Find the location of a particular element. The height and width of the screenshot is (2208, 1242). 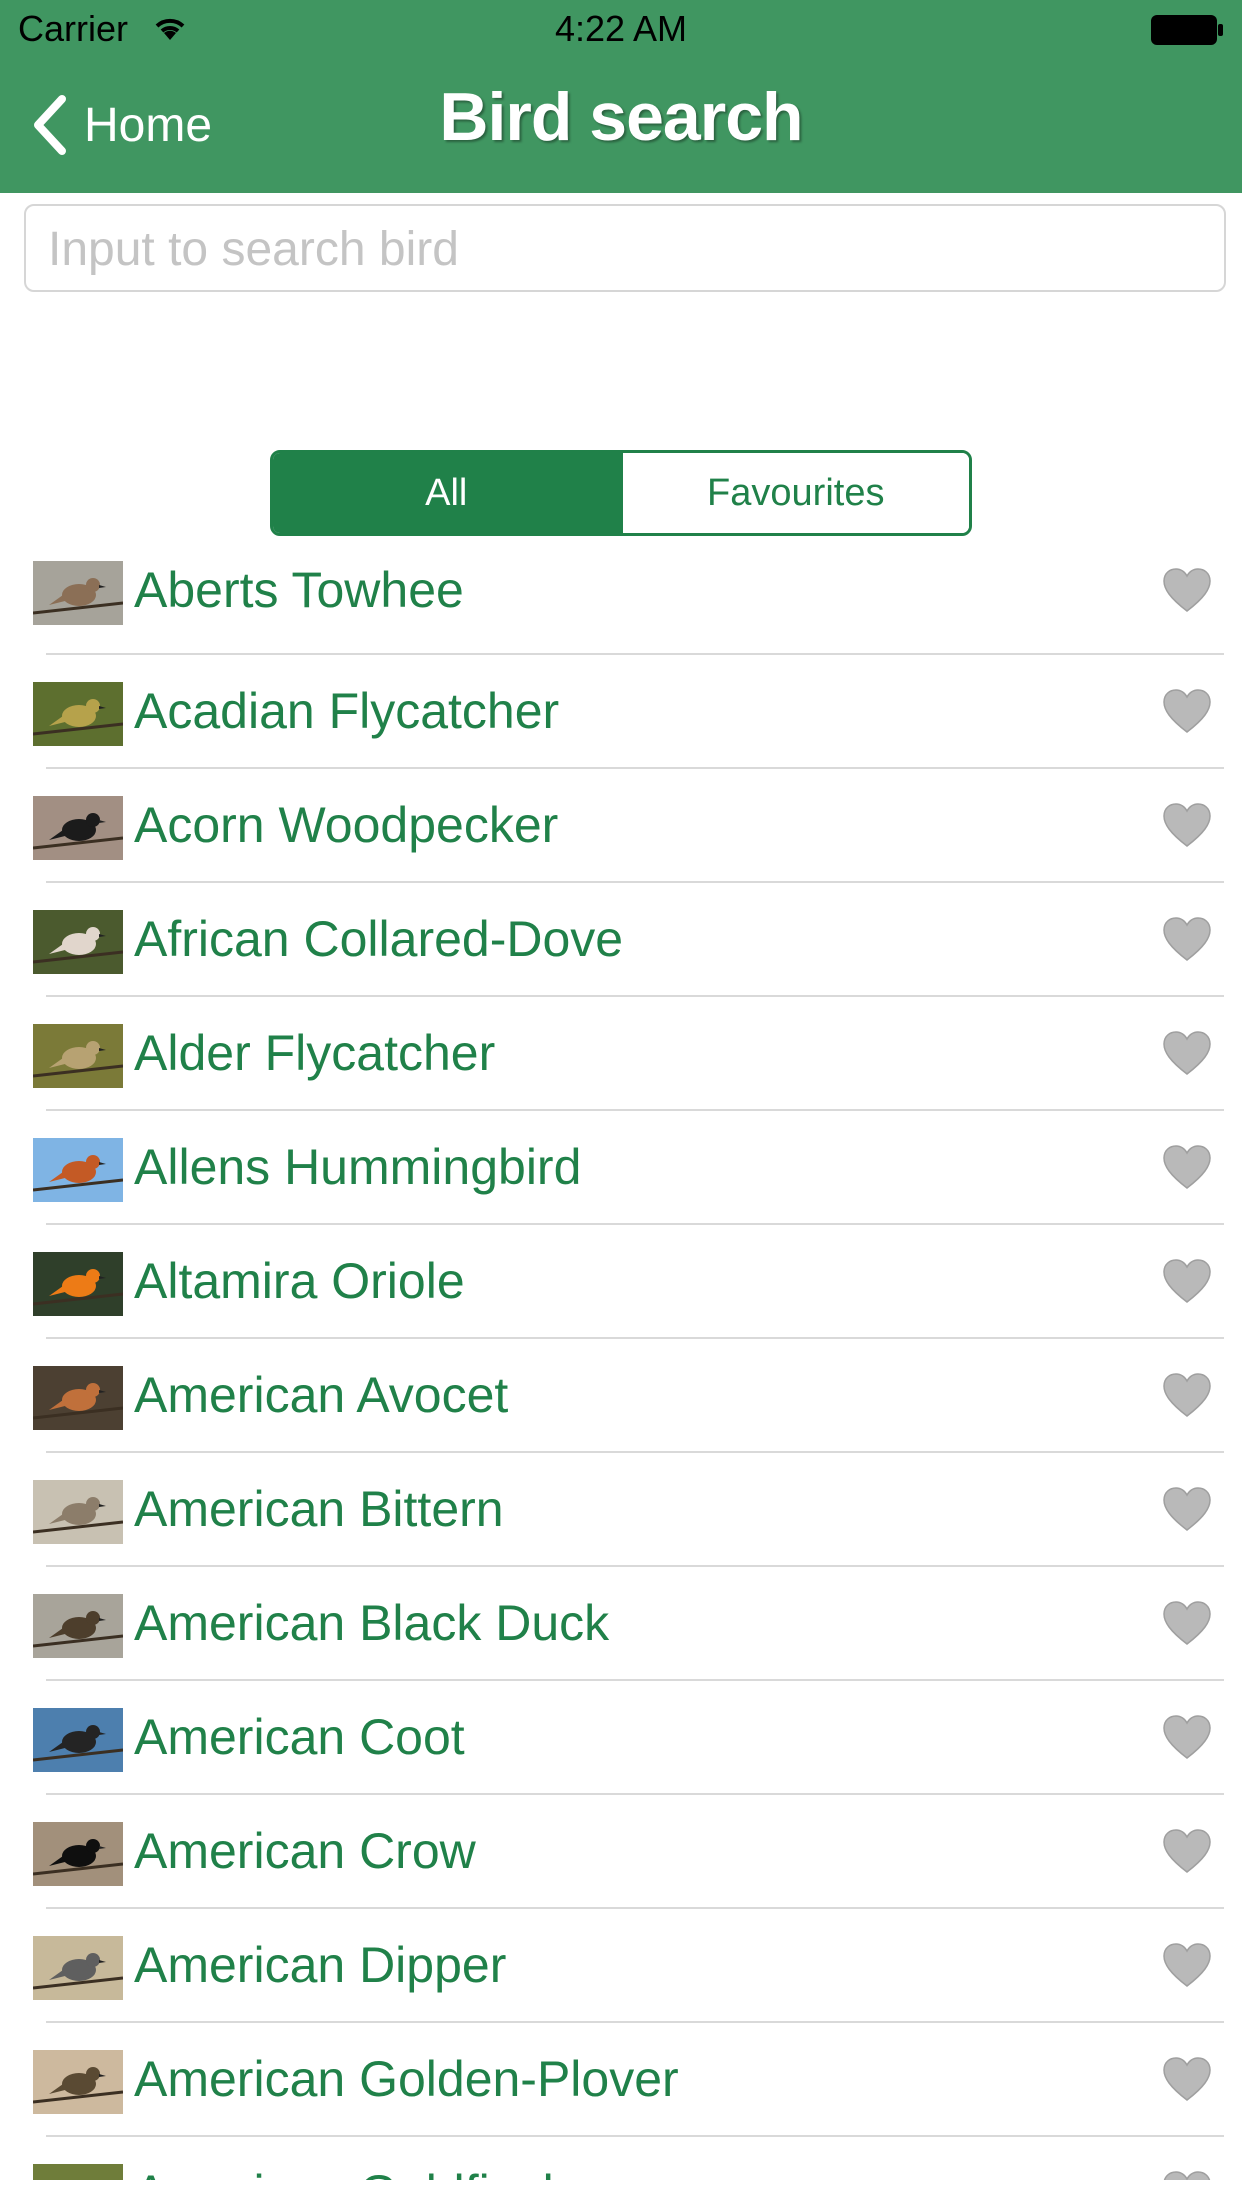

list-item: Acorn Woodpecker is located at coordinates (621, 826).